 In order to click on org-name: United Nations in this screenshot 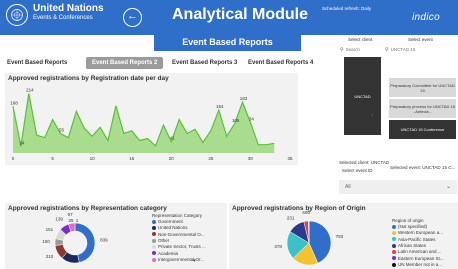, I will do `click(68, 8)`.